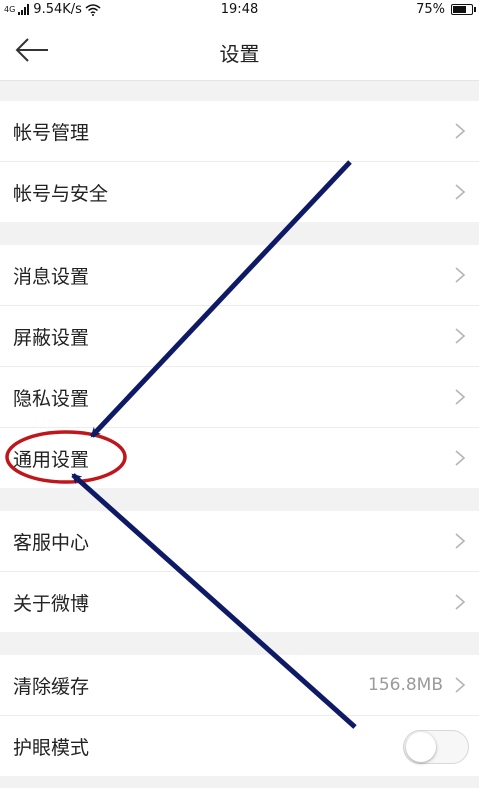  Describe the element at coordinates (239, 275) in the screenshot. I see `settings-row-message: 消息设置` at that location.